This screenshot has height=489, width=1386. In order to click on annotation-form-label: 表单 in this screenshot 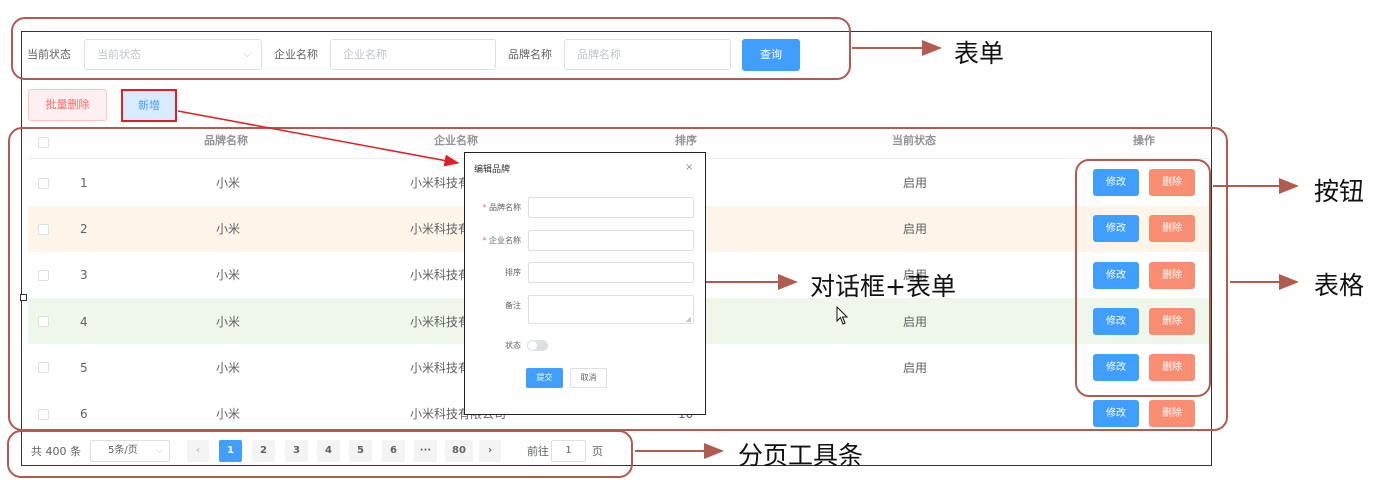, I will do `click(979, 53)`.